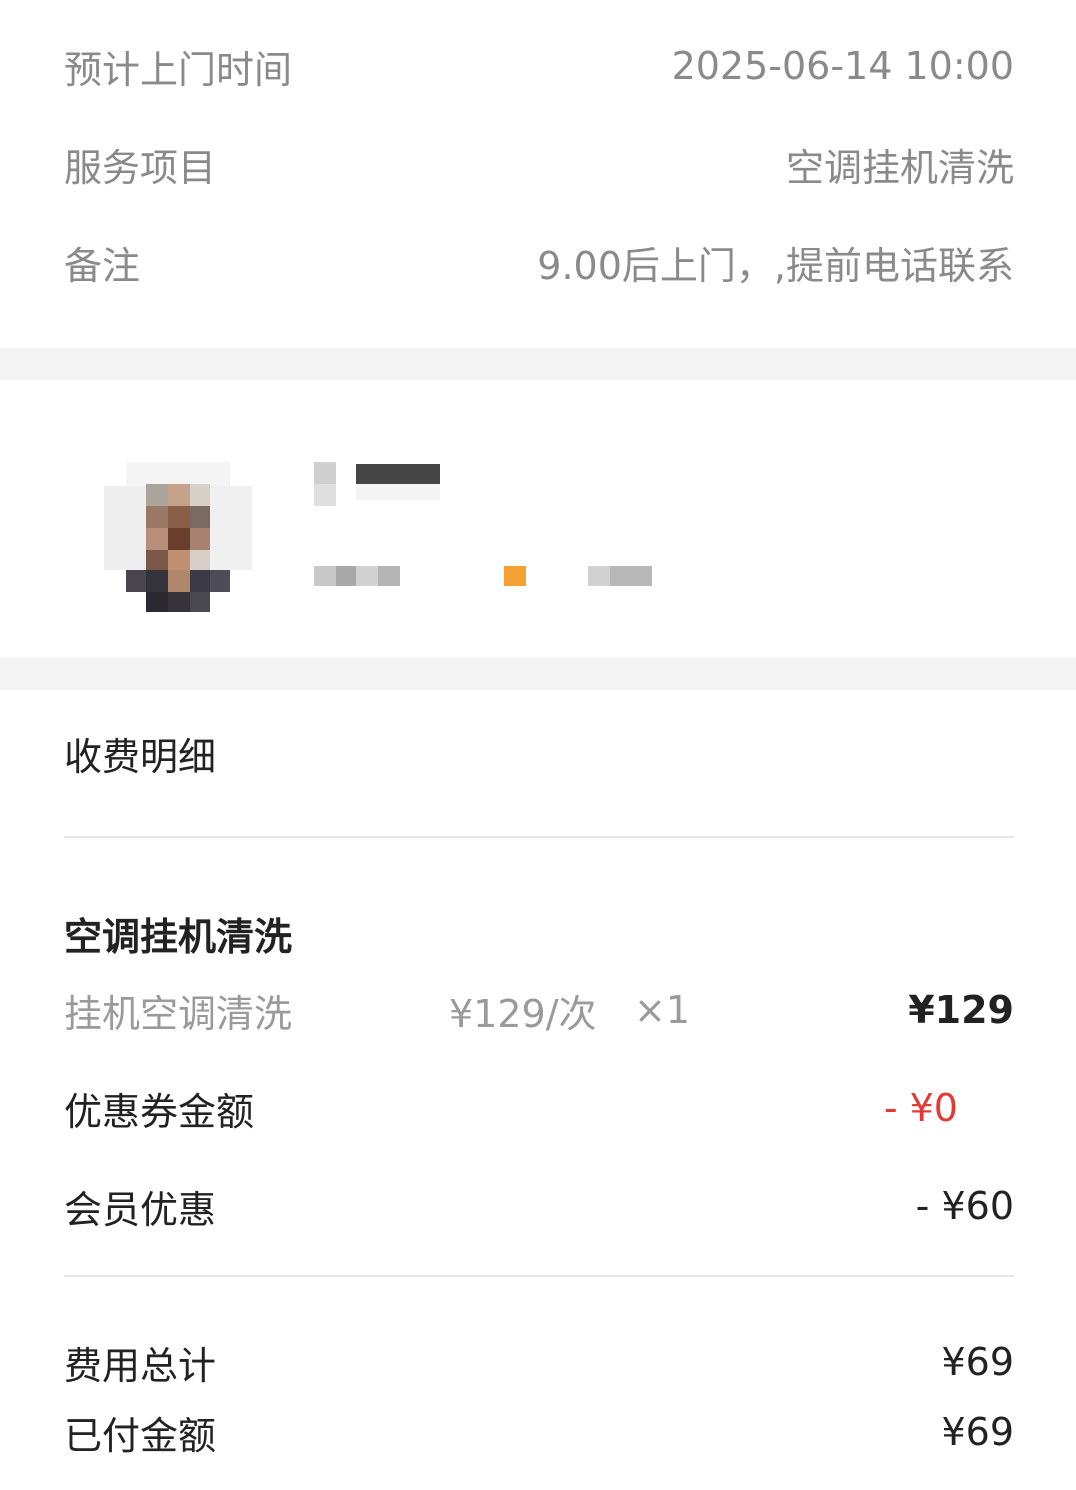  I want to click on item-quantity: ×1, so click(662, 1010).